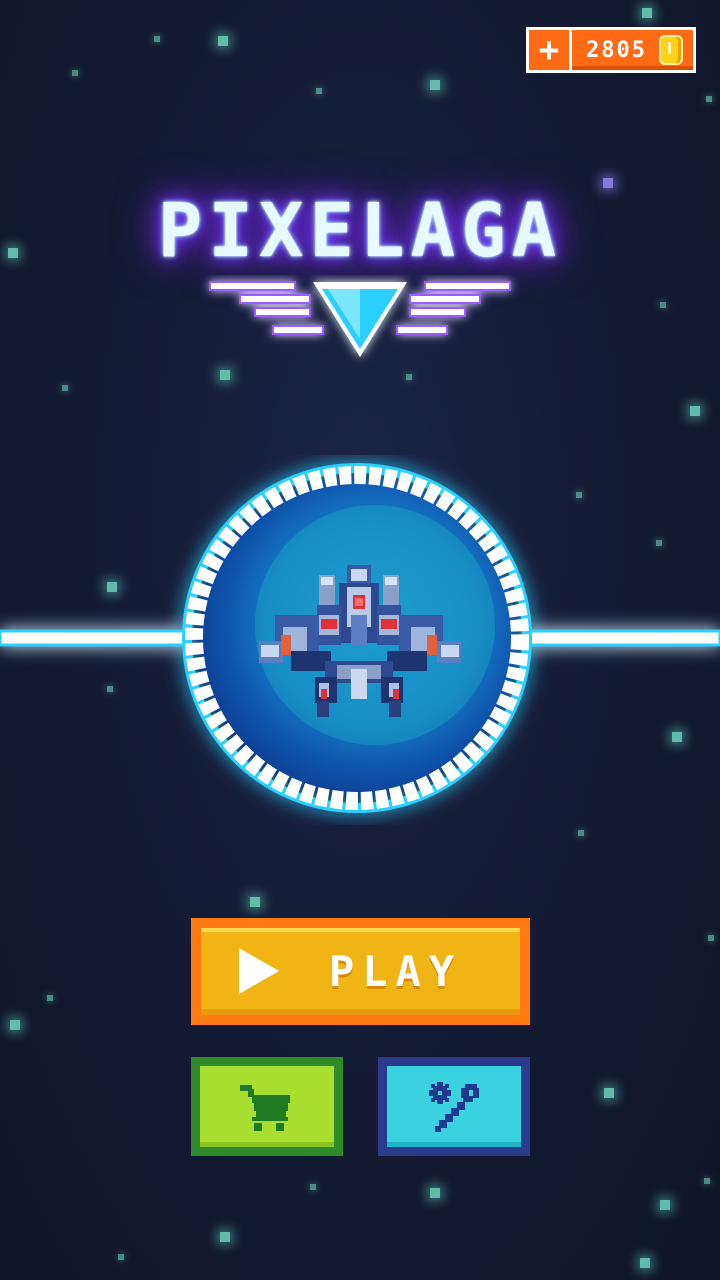  I want to click on coin-balance: 2805, so click(632, 50).